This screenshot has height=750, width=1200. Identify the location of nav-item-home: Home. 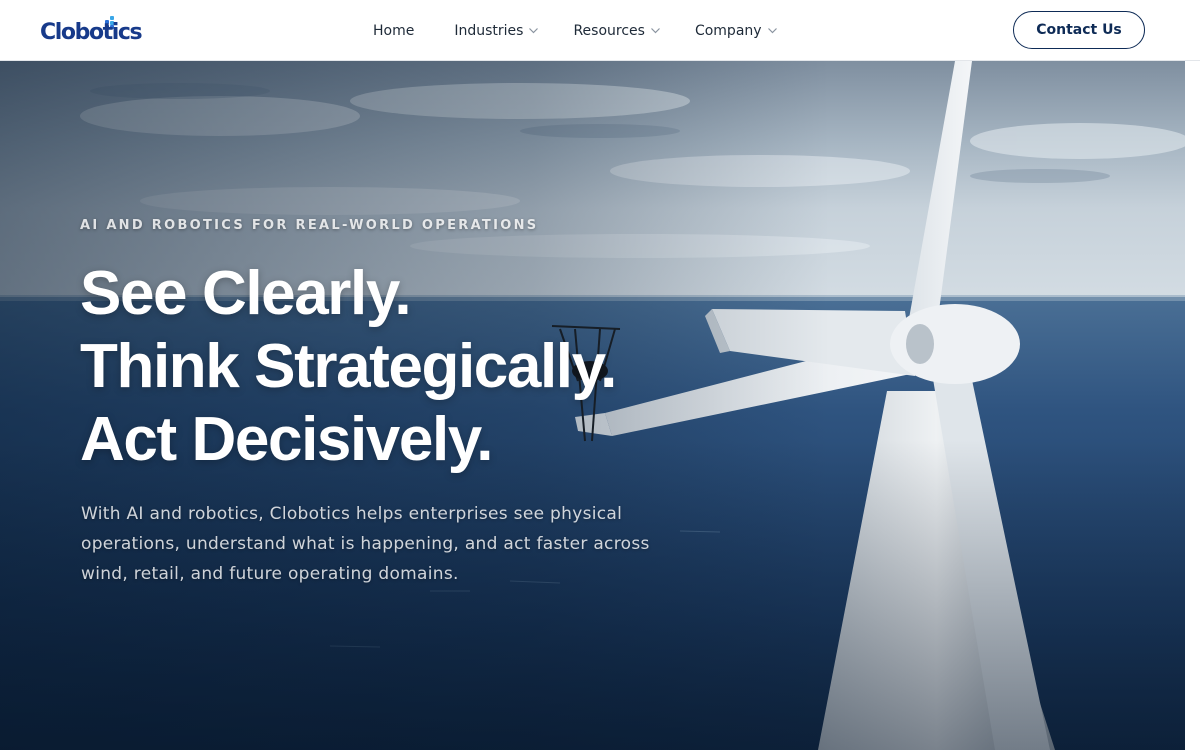
(393, 31).